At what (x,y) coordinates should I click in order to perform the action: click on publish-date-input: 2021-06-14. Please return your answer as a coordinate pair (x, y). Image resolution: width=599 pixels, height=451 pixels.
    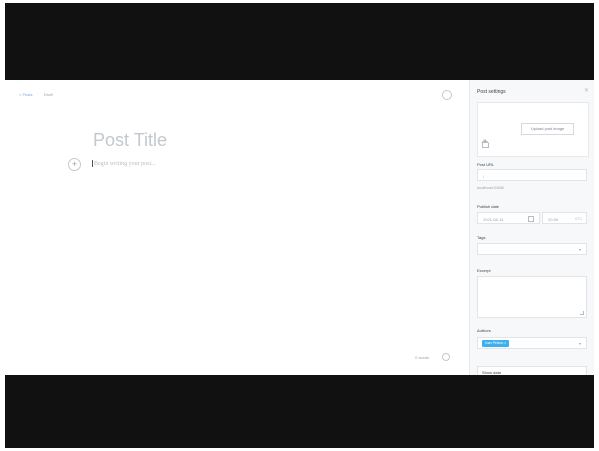
    Looking at the image, I should click on (508, 218).